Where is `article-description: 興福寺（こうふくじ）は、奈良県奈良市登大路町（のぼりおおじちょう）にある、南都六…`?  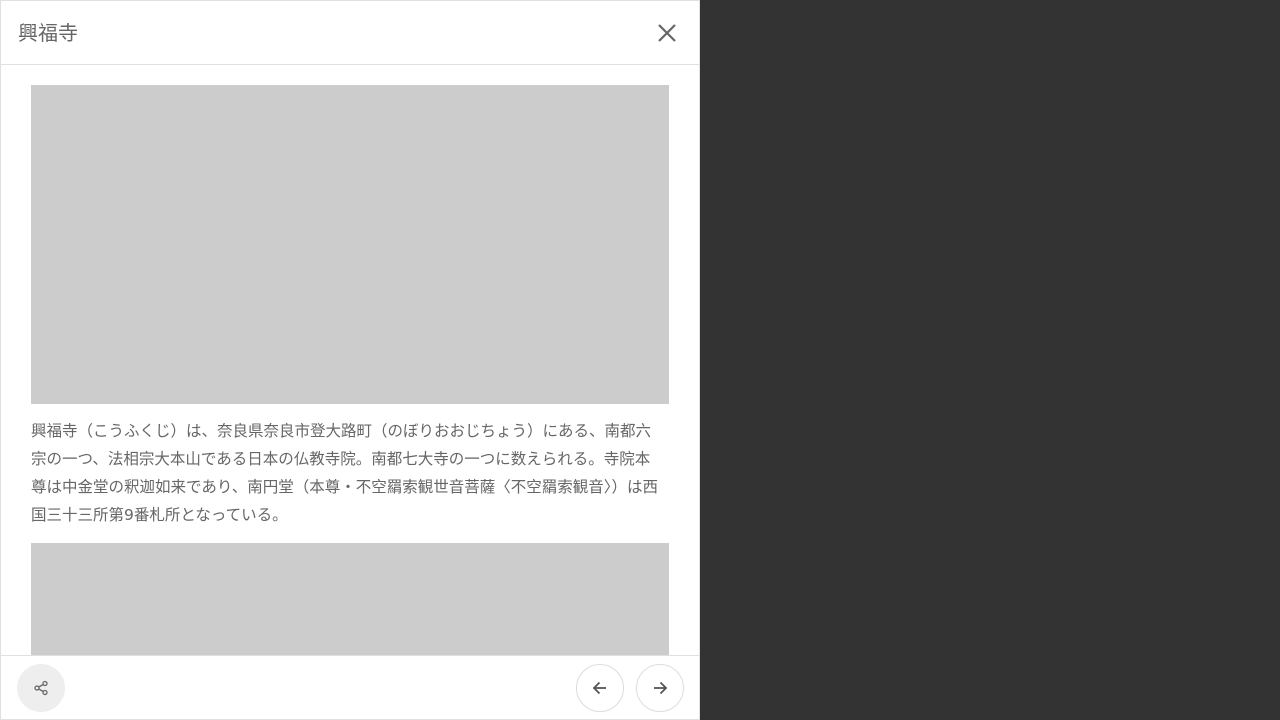 article-description: 興福寺（こうふくじ）は、奈良県奈良市登大路町（のぼりおおじちょう）にある、南都六… is located at coordinates (344, 473).